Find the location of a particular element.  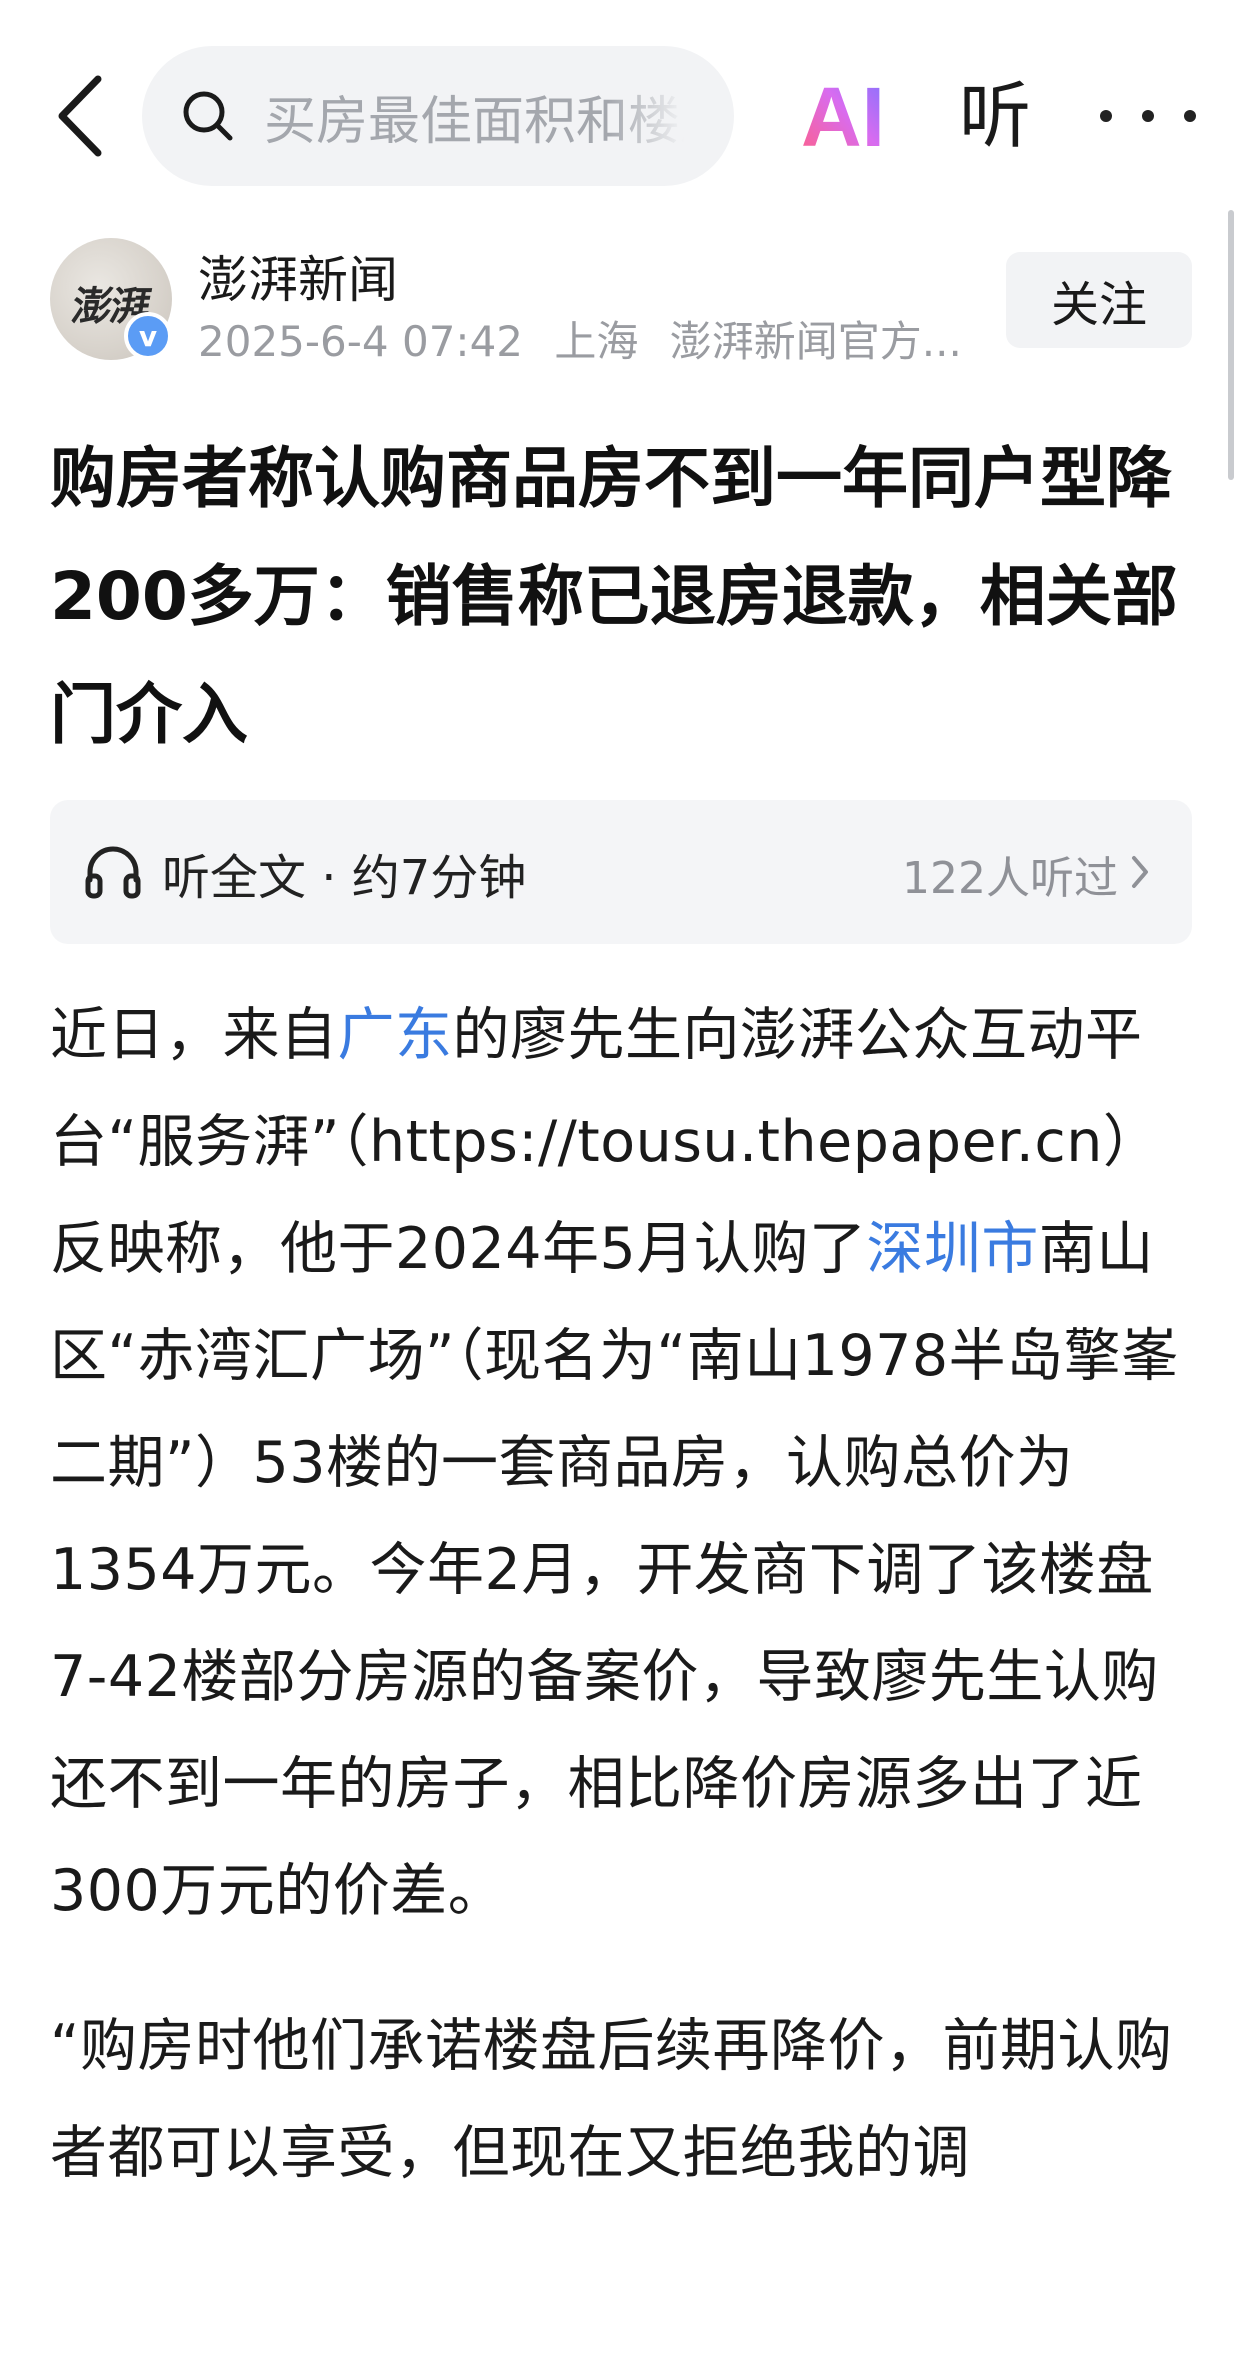

paragraph: “购房时他们承诺楼盘后续再降价，前期认购者都可以享受，但现在又拒绝我的调 is located at coordinates (611, 2099).